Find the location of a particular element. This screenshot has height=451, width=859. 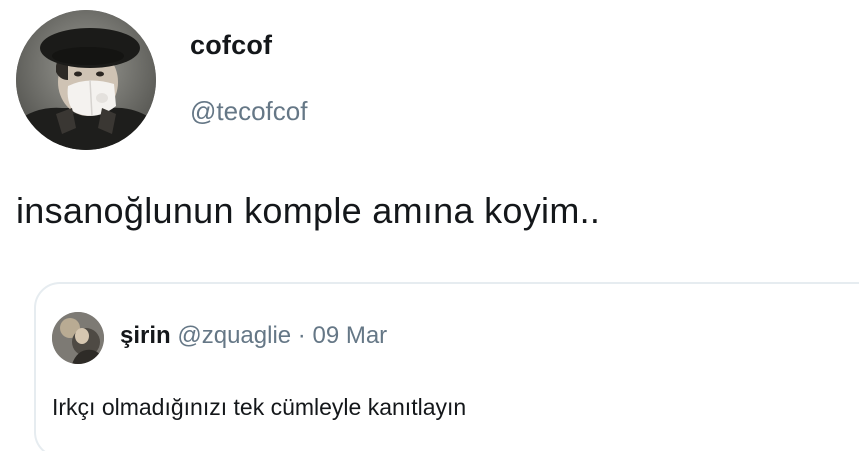

user-avatar-photo-icon is located at coordinates (86, 80).